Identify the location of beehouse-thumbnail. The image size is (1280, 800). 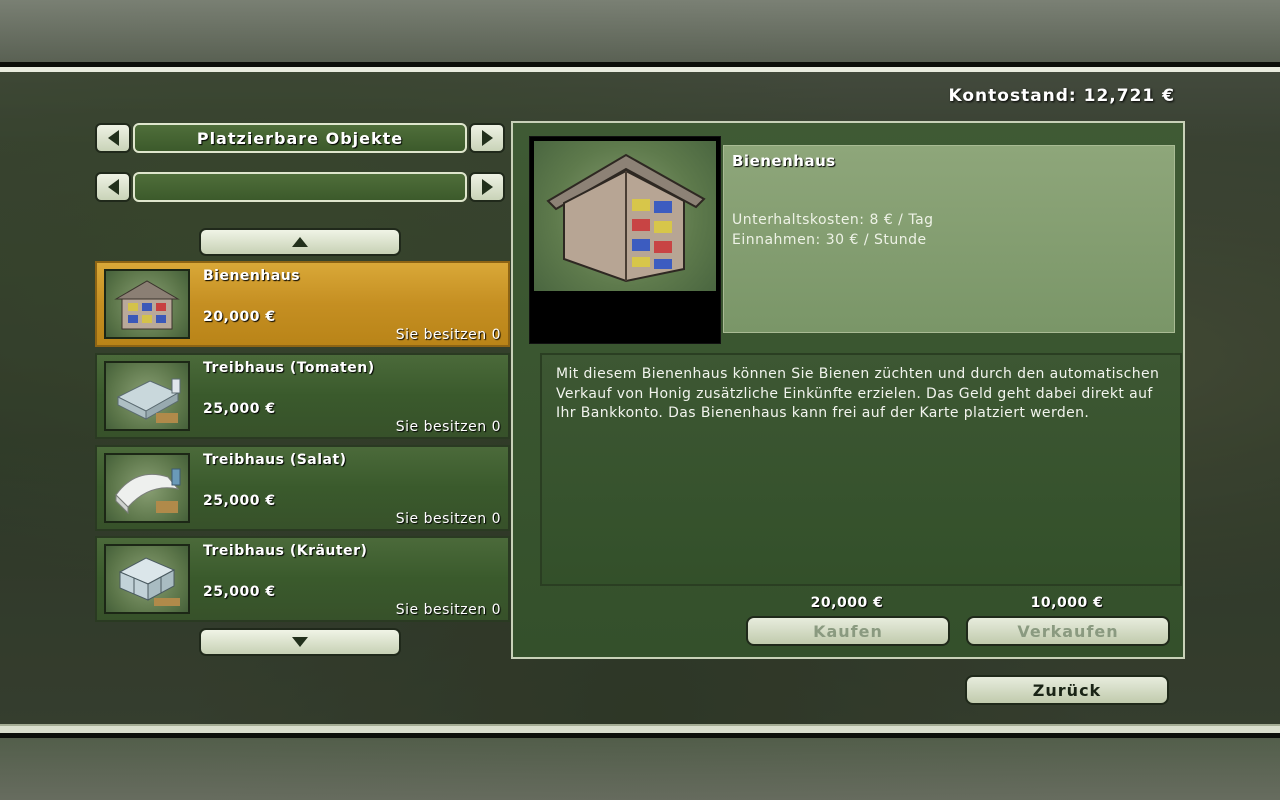
(147, 304).